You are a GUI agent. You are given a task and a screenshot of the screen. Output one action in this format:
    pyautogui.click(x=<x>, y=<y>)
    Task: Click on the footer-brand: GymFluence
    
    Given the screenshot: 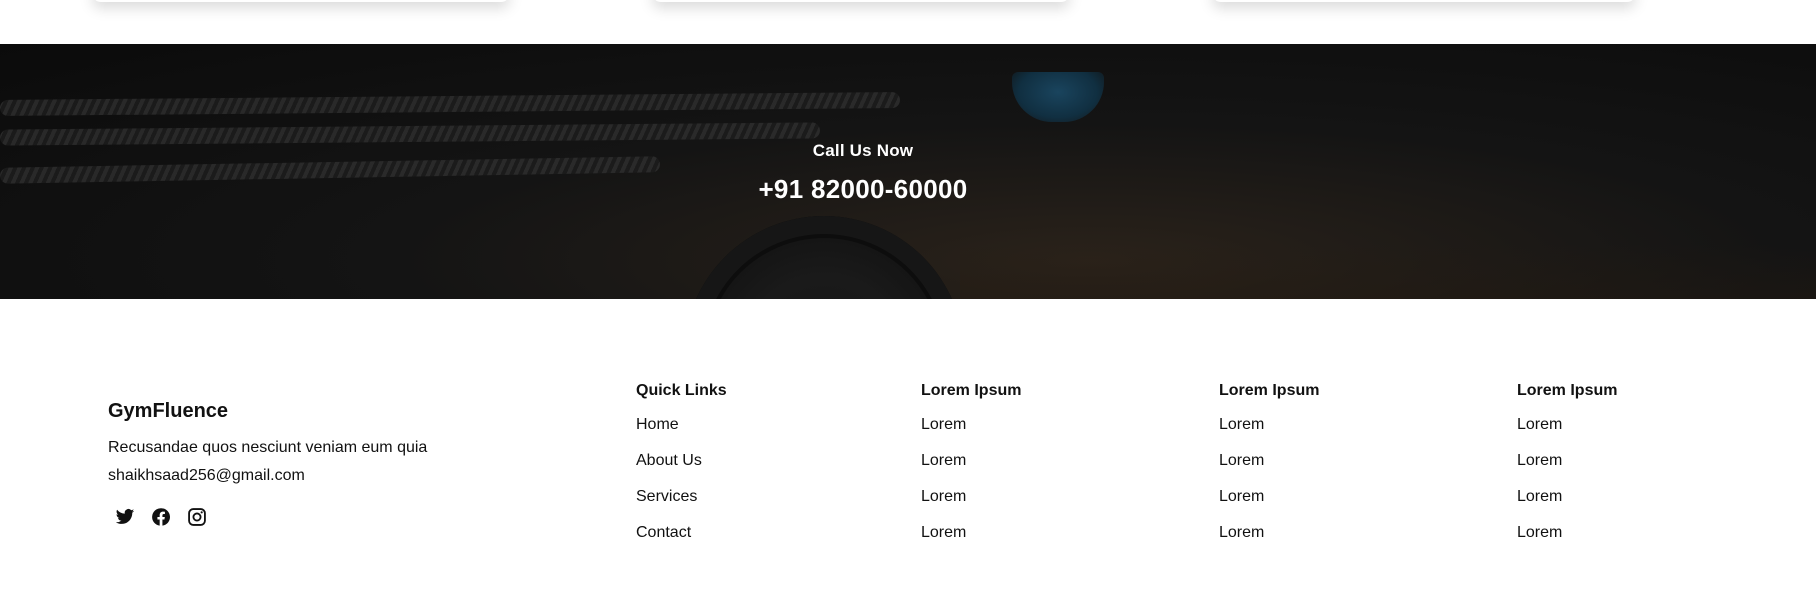 What is the action you would take?
    pyautogui.click(x=168, y=411)
    